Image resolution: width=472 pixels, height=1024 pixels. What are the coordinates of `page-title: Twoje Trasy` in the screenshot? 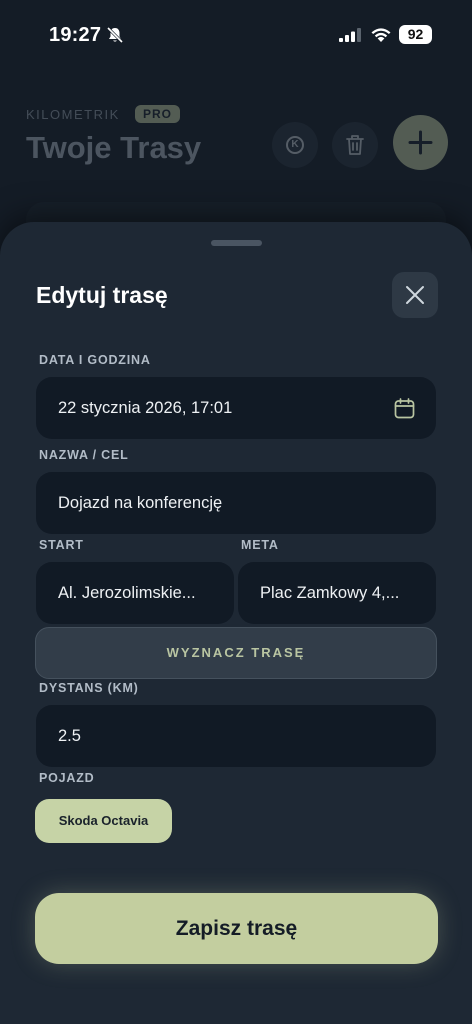 It's located at (114, 147).